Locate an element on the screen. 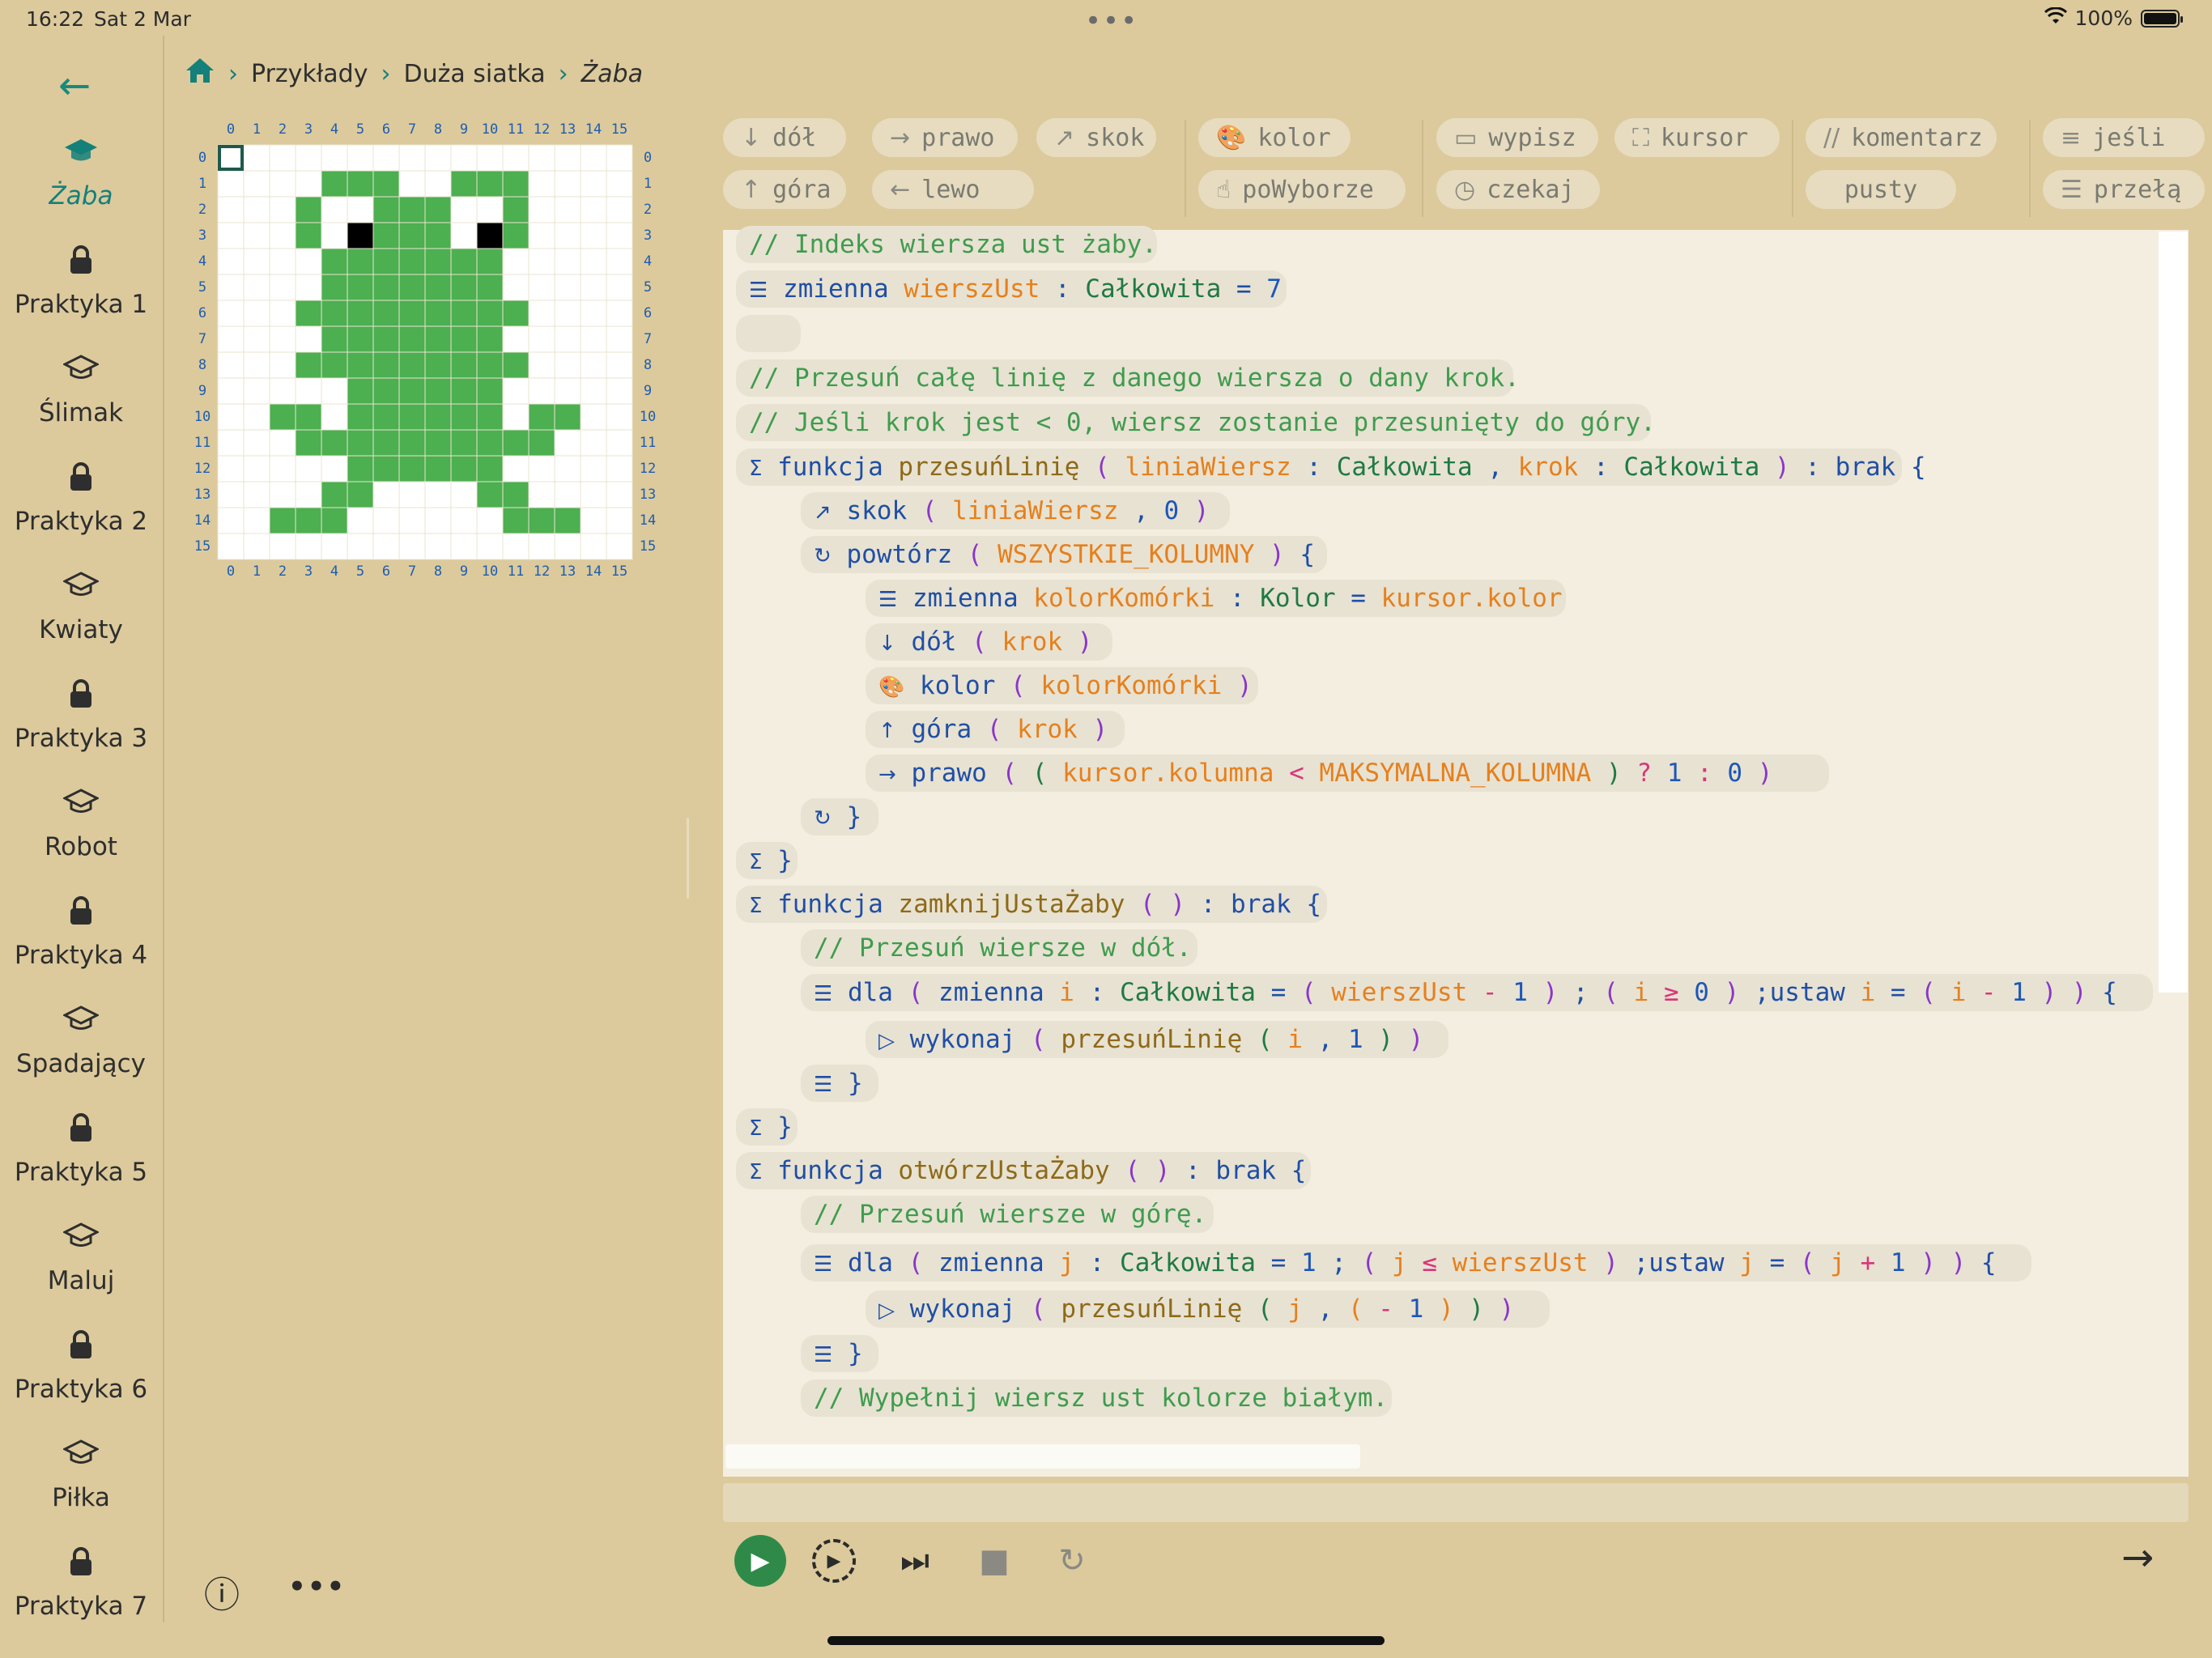  sidebar-item-robot: Robot is located at coordinates (81, 824).